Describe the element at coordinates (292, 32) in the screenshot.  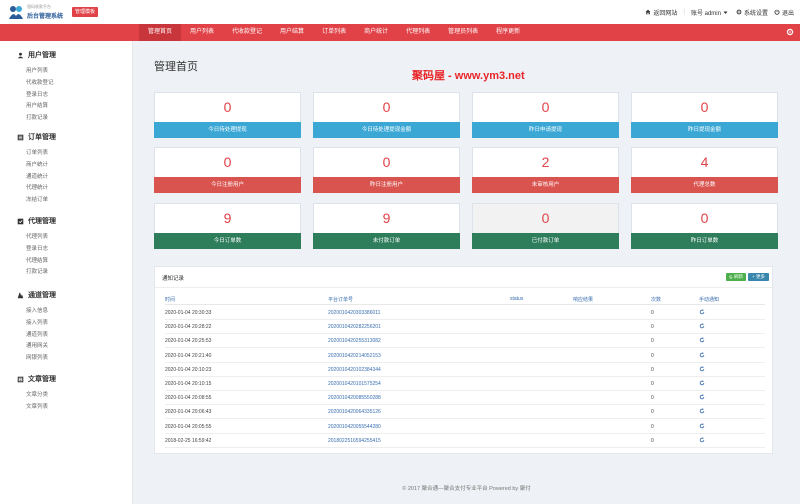
I see `nav-tab: 用户结算` at that location.